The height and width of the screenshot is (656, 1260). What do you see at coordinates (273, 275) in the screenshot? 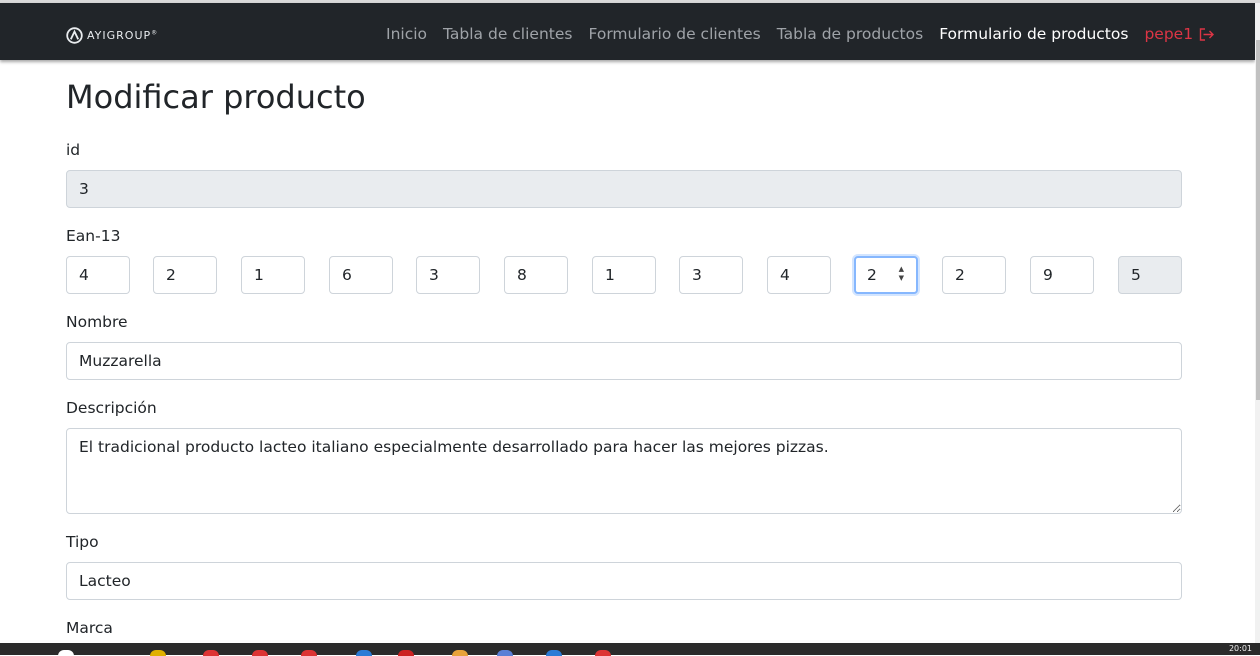
I see `ean-digit-3: 1` at bounding box center [273, 275].